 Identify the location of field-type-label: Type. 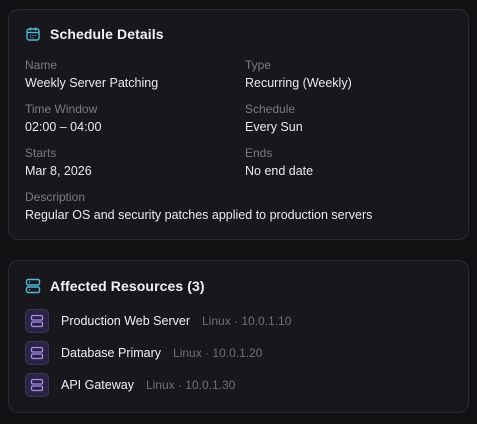
(258, 65).